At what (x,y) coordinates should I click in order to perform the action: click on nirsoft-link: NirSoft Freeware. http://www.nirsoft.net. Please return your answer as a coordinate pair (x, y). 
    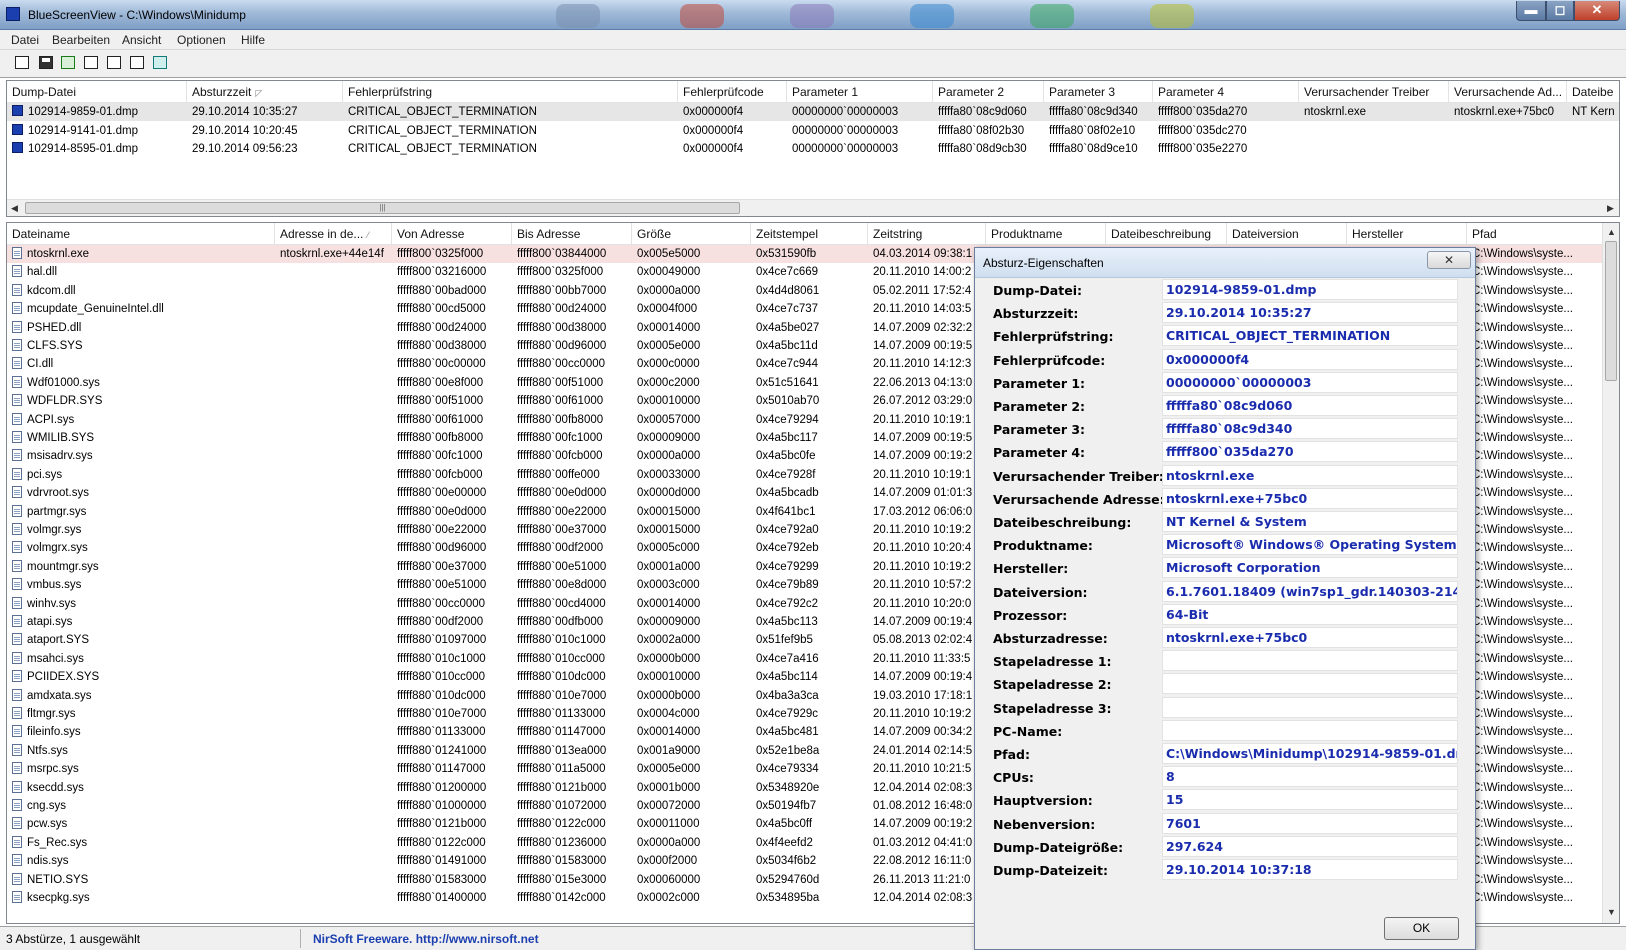
    Looking at the image, I should click on (426, 939).